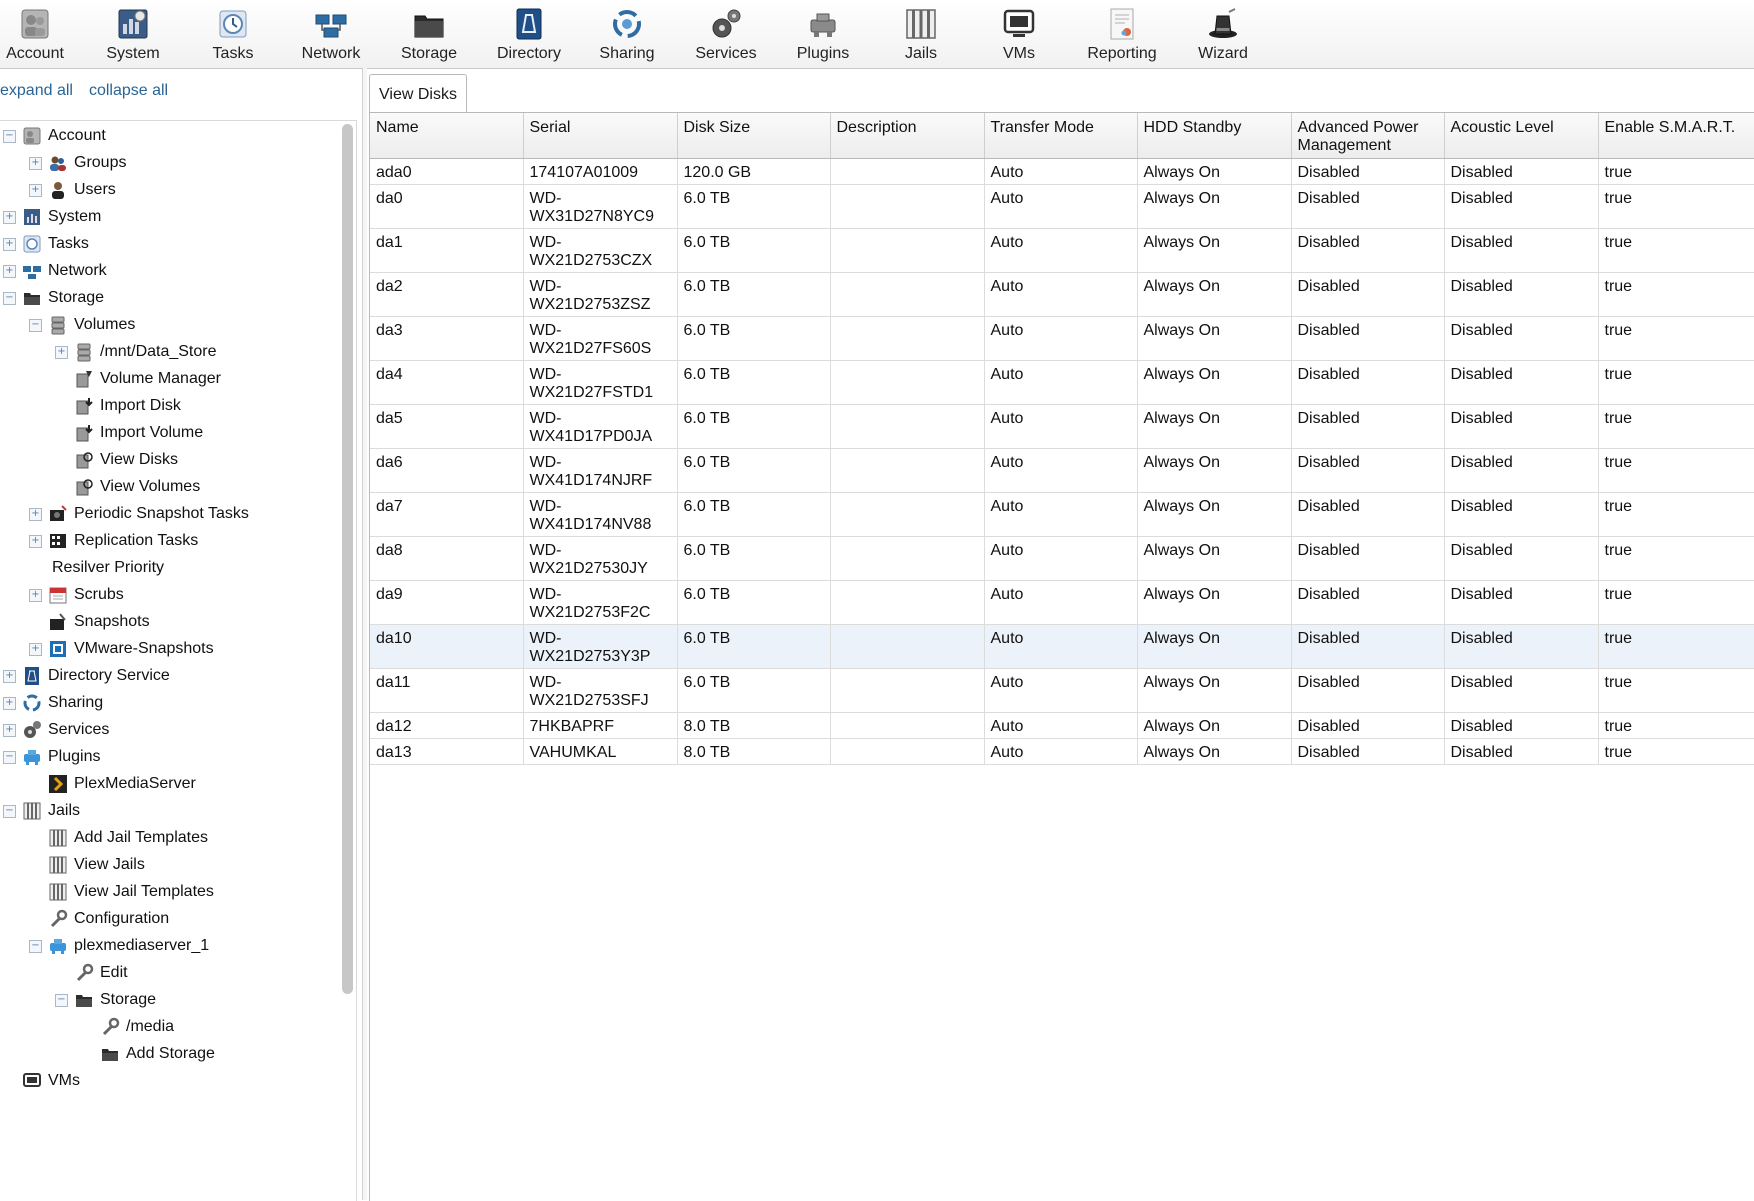  What do you see at coordinates (131, 892) in the screenshot?
I see `tree-item-view-jail-templates: View Jail Templates` at bounding box center [131, 892].